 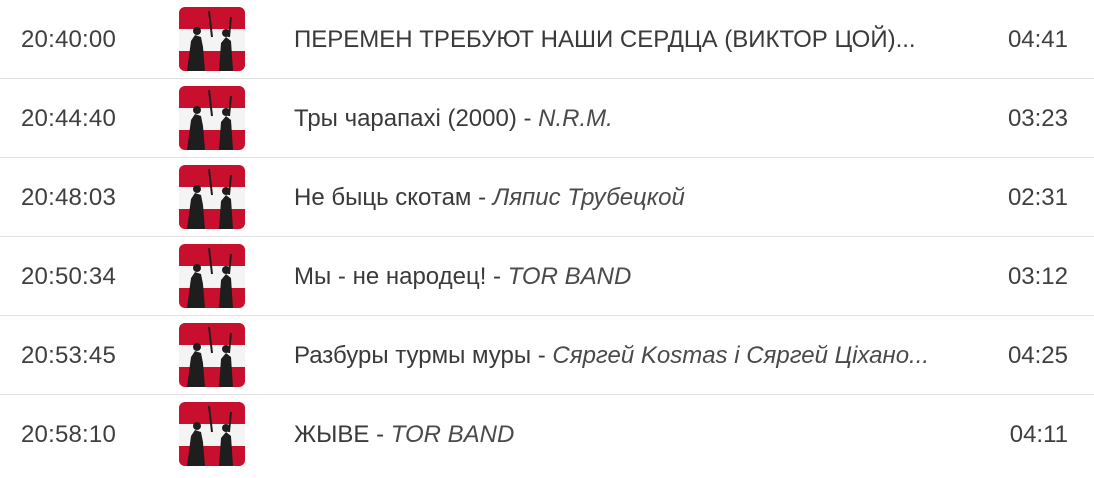 What do you see at coordinates (1037, 118) in the screenshot?
I see `track-duration: 03:23` at bounding box center [1037, 118].